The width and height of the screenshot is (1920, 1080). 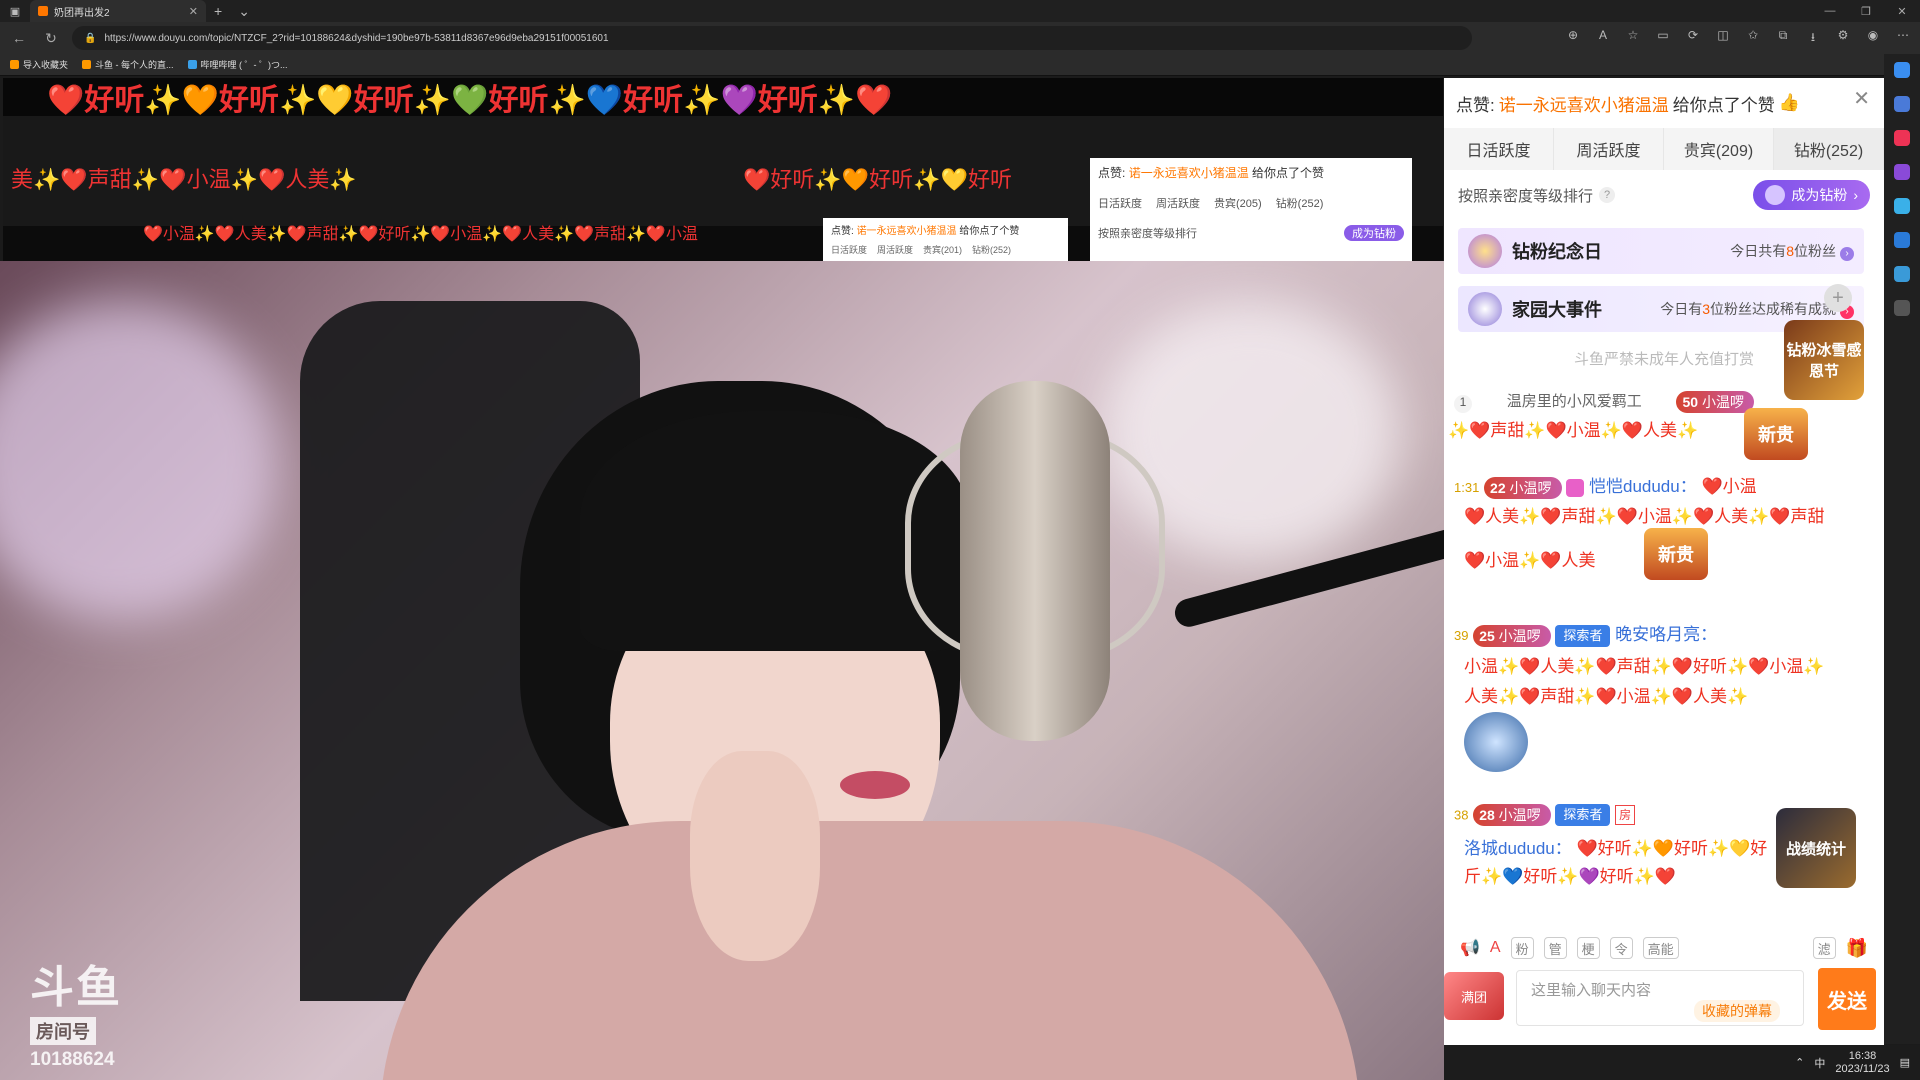 I want to click on toolbar-command: 令, so click(x=1621, y=948).